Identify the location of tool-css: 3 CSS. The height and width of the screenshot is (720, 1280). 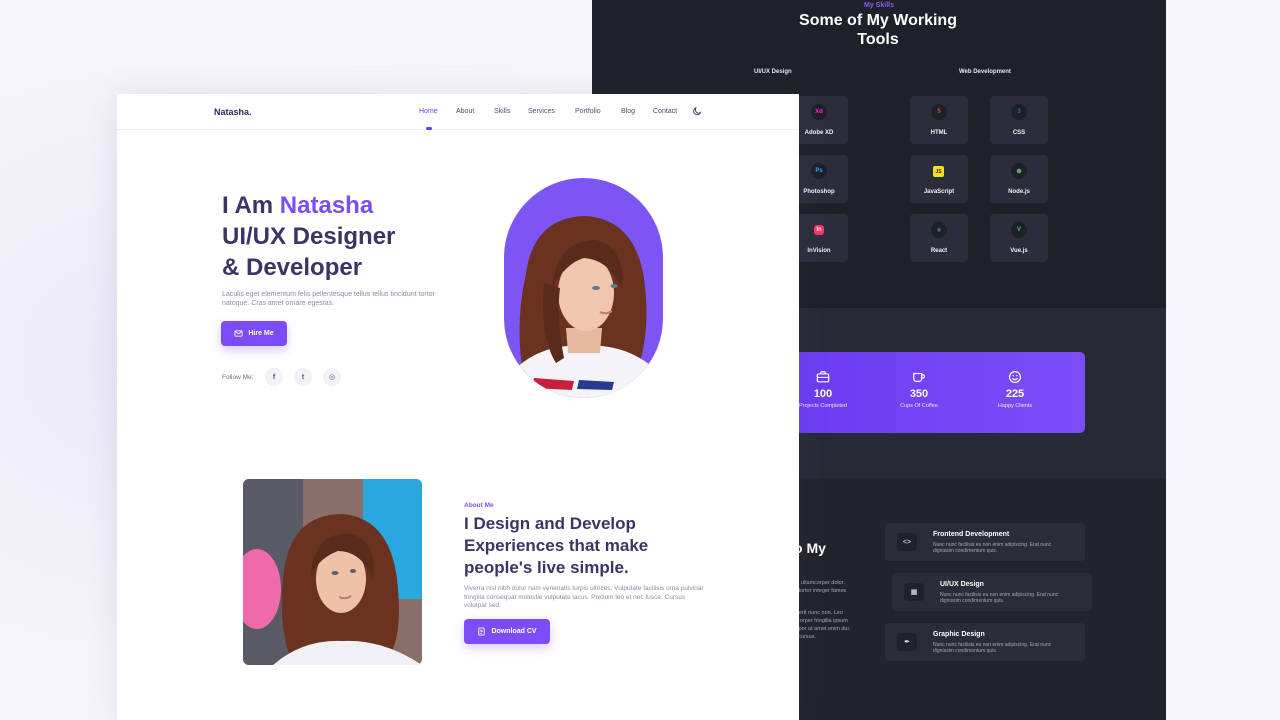
(1019, 120).